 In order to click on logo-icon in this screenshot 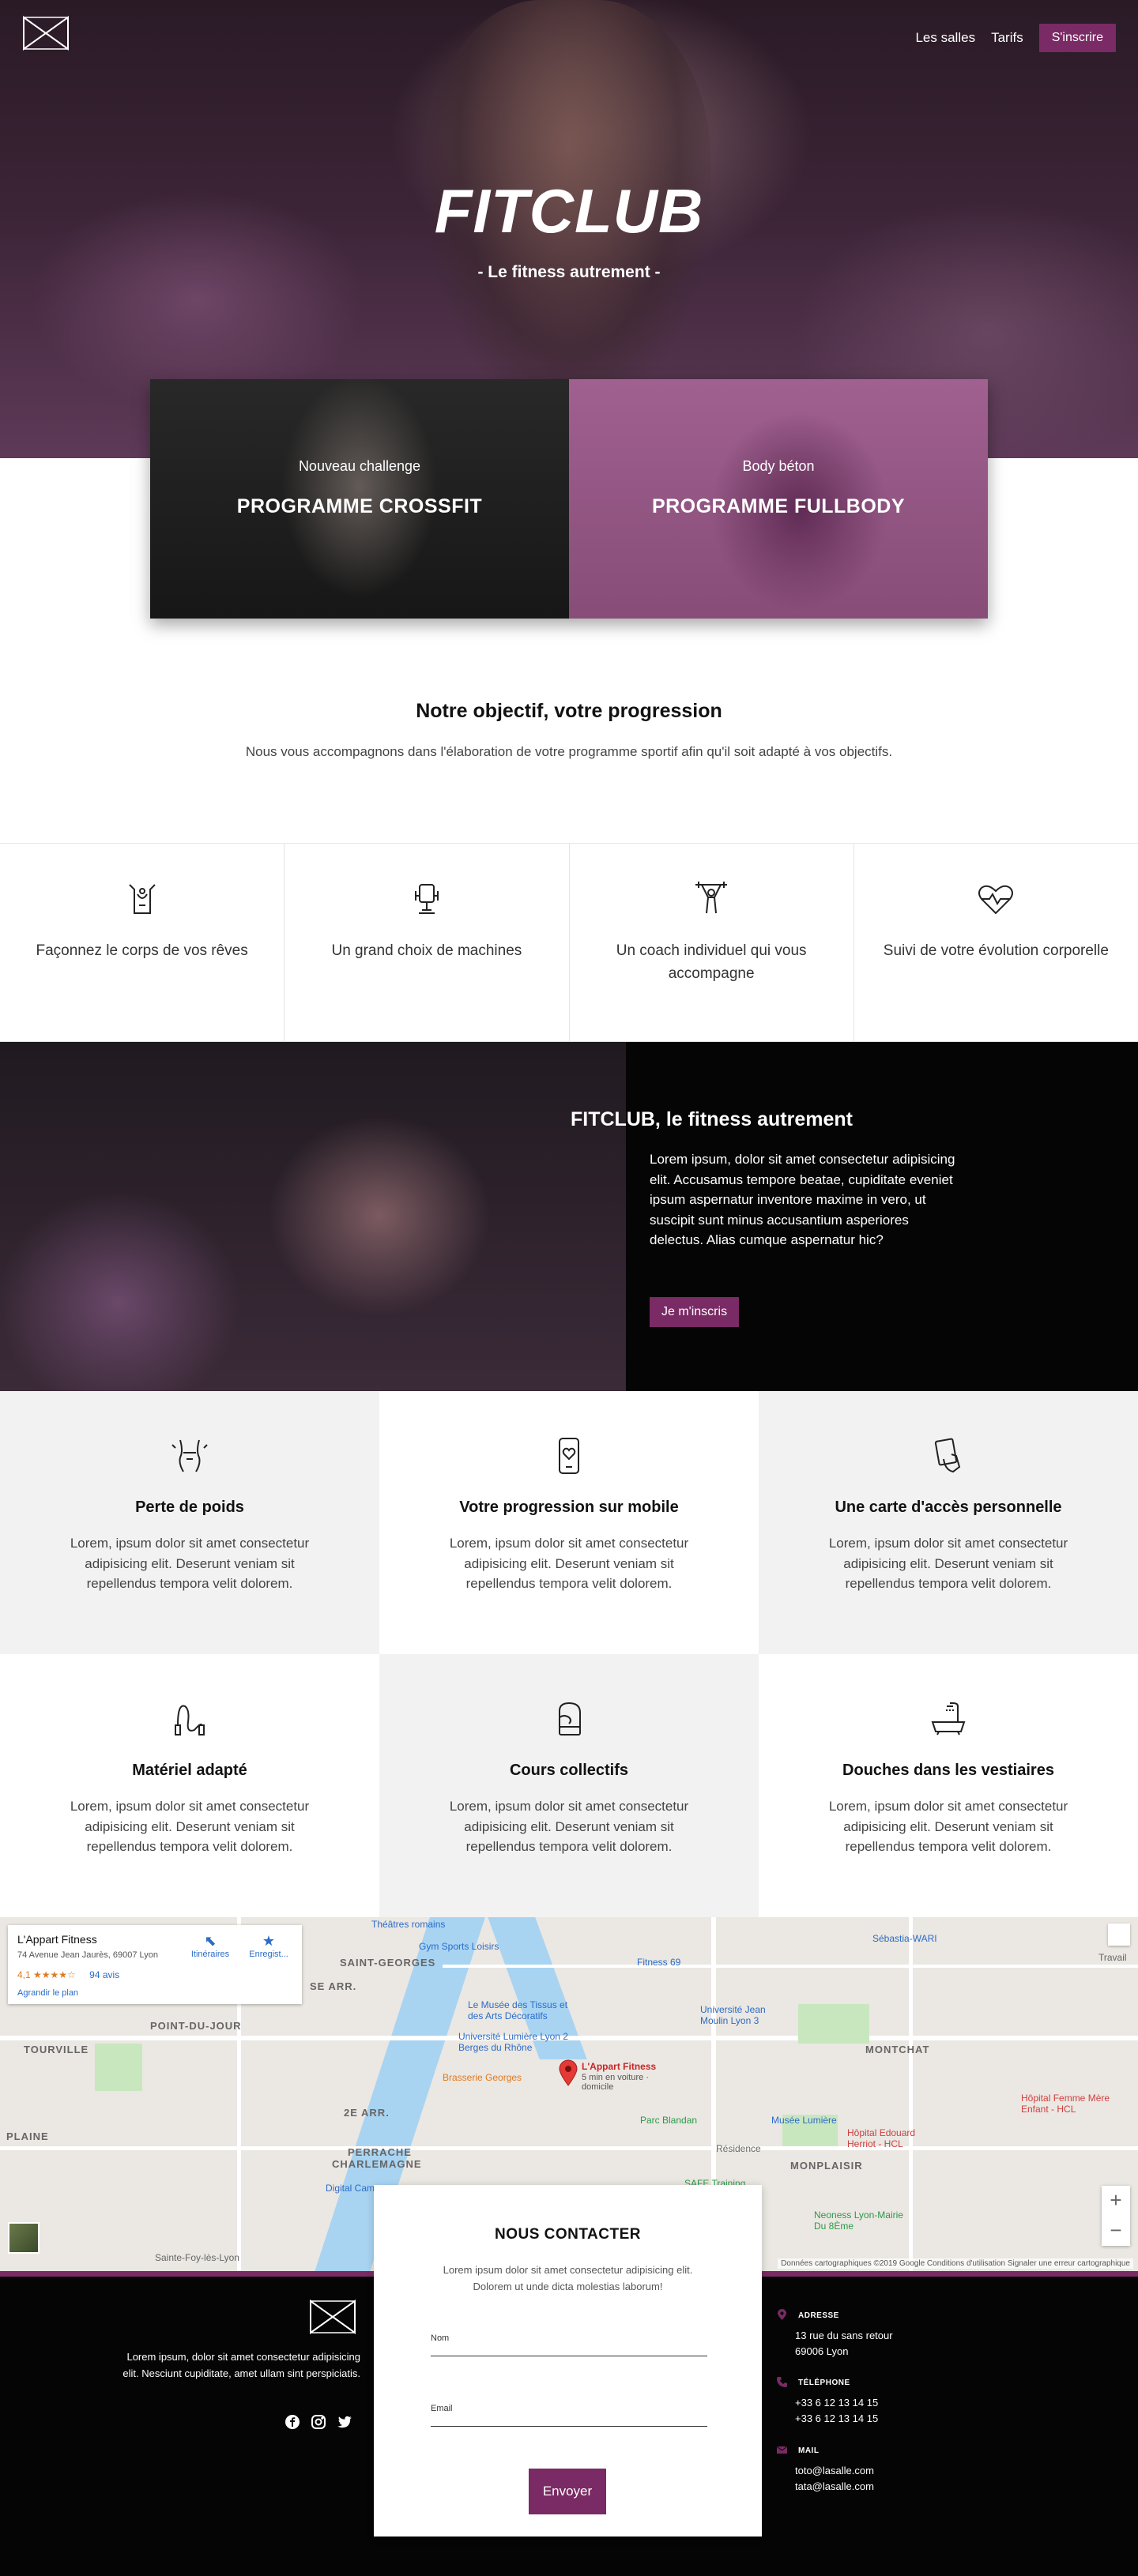, I will do `click(46, 33)`.